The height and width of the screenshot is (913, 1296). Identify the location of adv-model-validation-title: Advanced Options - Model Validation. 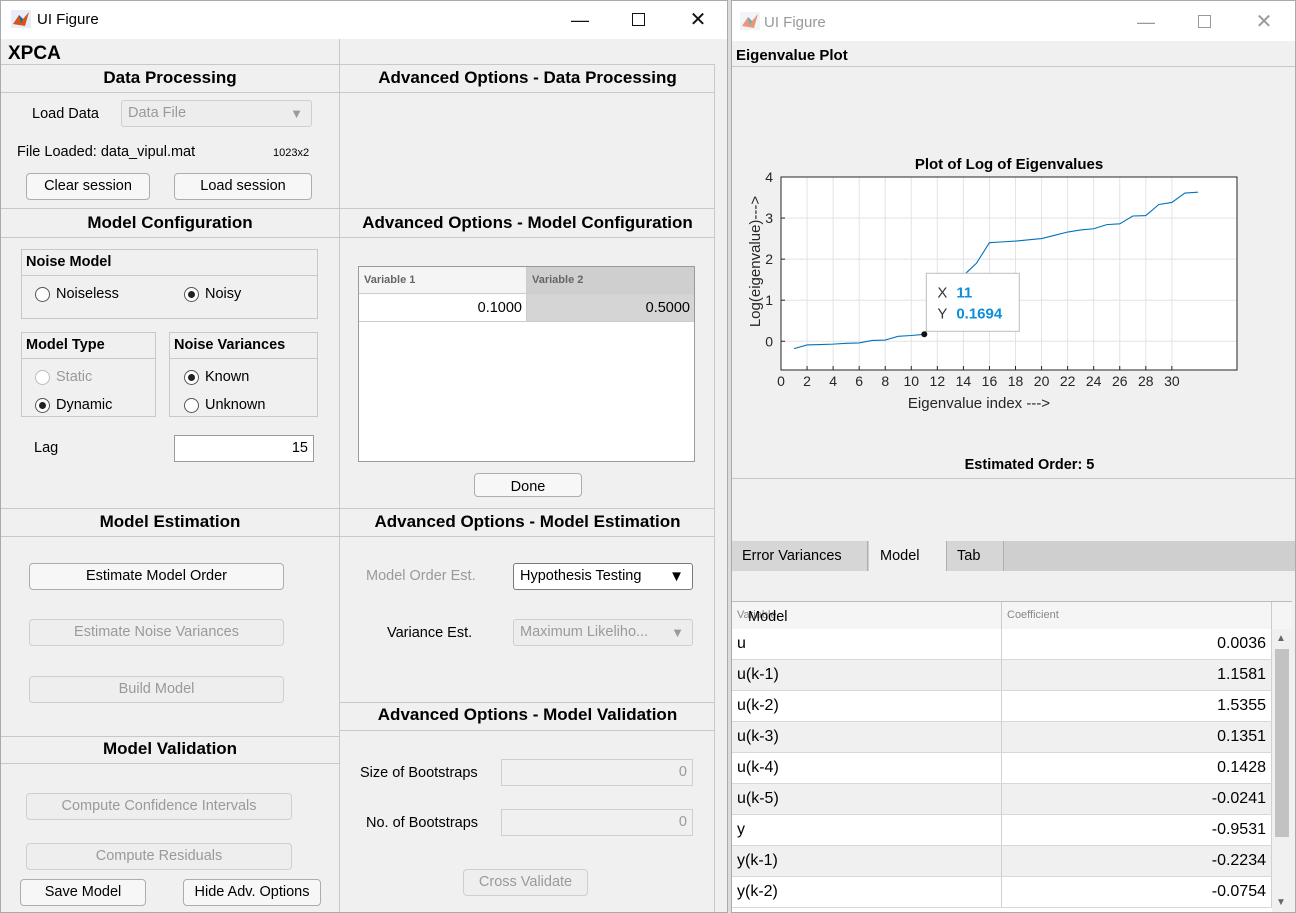
(527, 714).